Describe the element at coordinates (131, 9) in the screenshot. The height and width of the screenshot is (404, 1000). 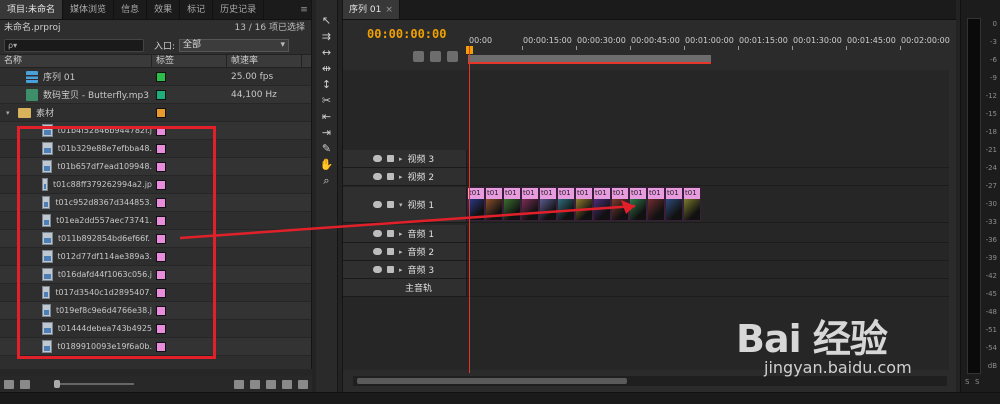
I see `tab-info: 信息` at that location.